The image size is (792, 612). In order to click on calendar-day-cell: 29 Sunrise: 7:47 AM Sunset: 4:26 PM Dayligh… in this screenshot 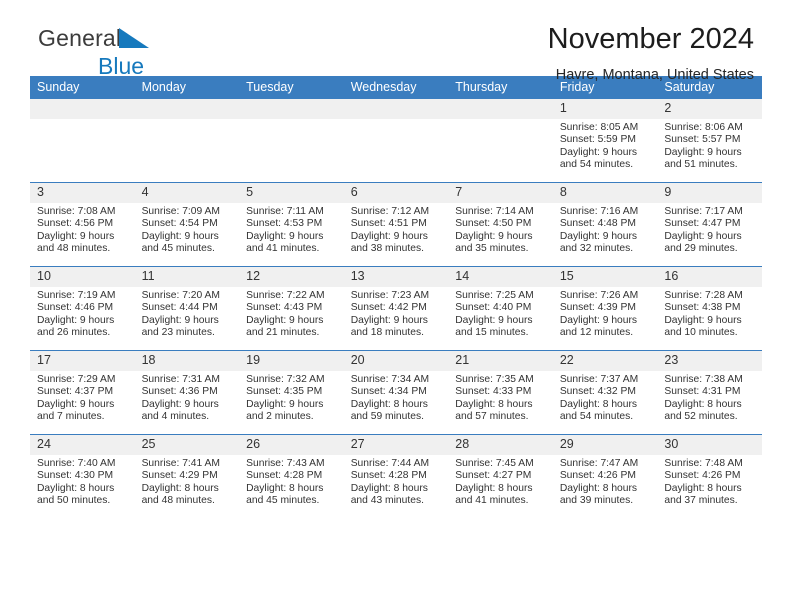, I will do `click(605, 476)`.